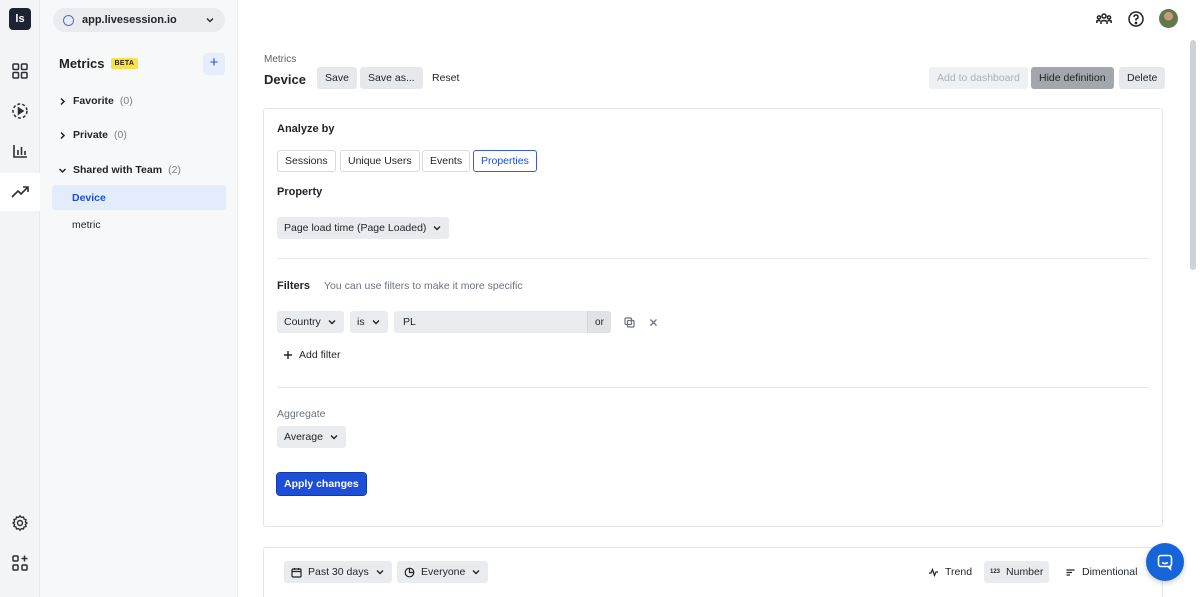 The width and height of the screenshot is (1200, 597). Describe the element at coordinates (129, 20) in the screenshot. I see `workspace-domain: app.livesession.io` at that location.